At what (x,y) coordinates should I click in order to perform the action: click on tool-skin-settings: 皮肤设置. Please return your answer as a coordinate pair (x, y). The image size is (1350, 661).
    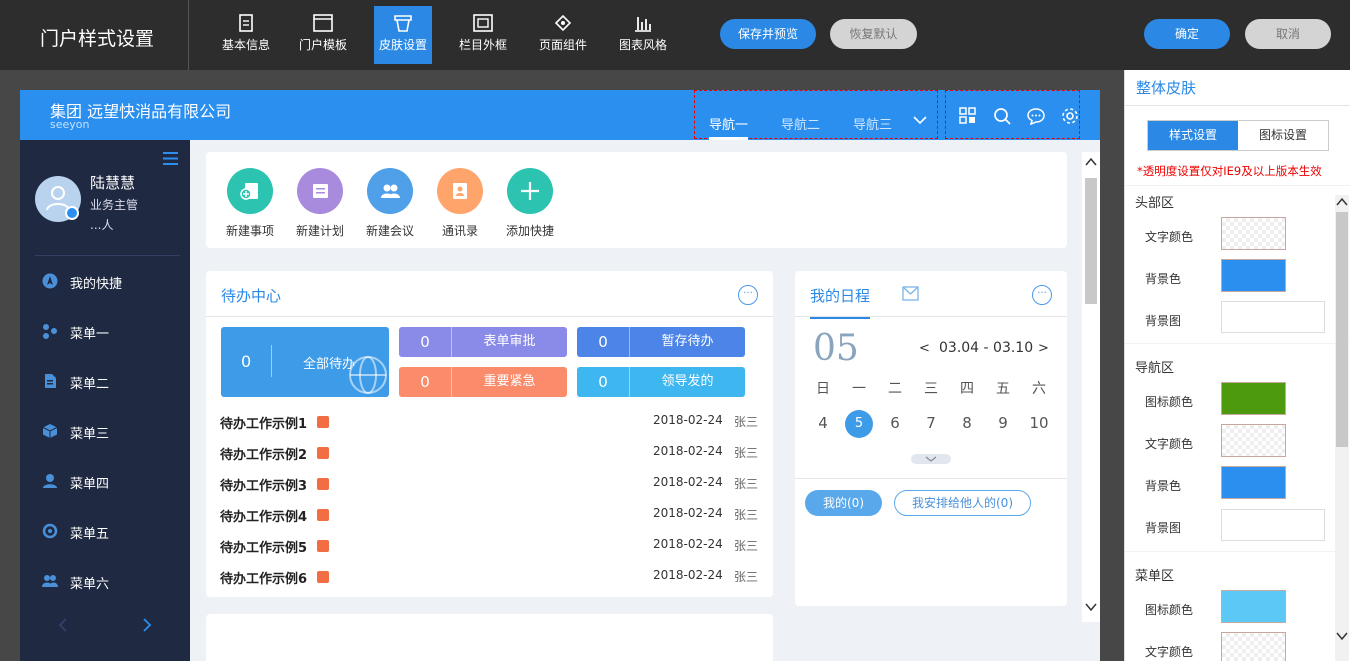
    Looking at the image, I should click on (403, 35).